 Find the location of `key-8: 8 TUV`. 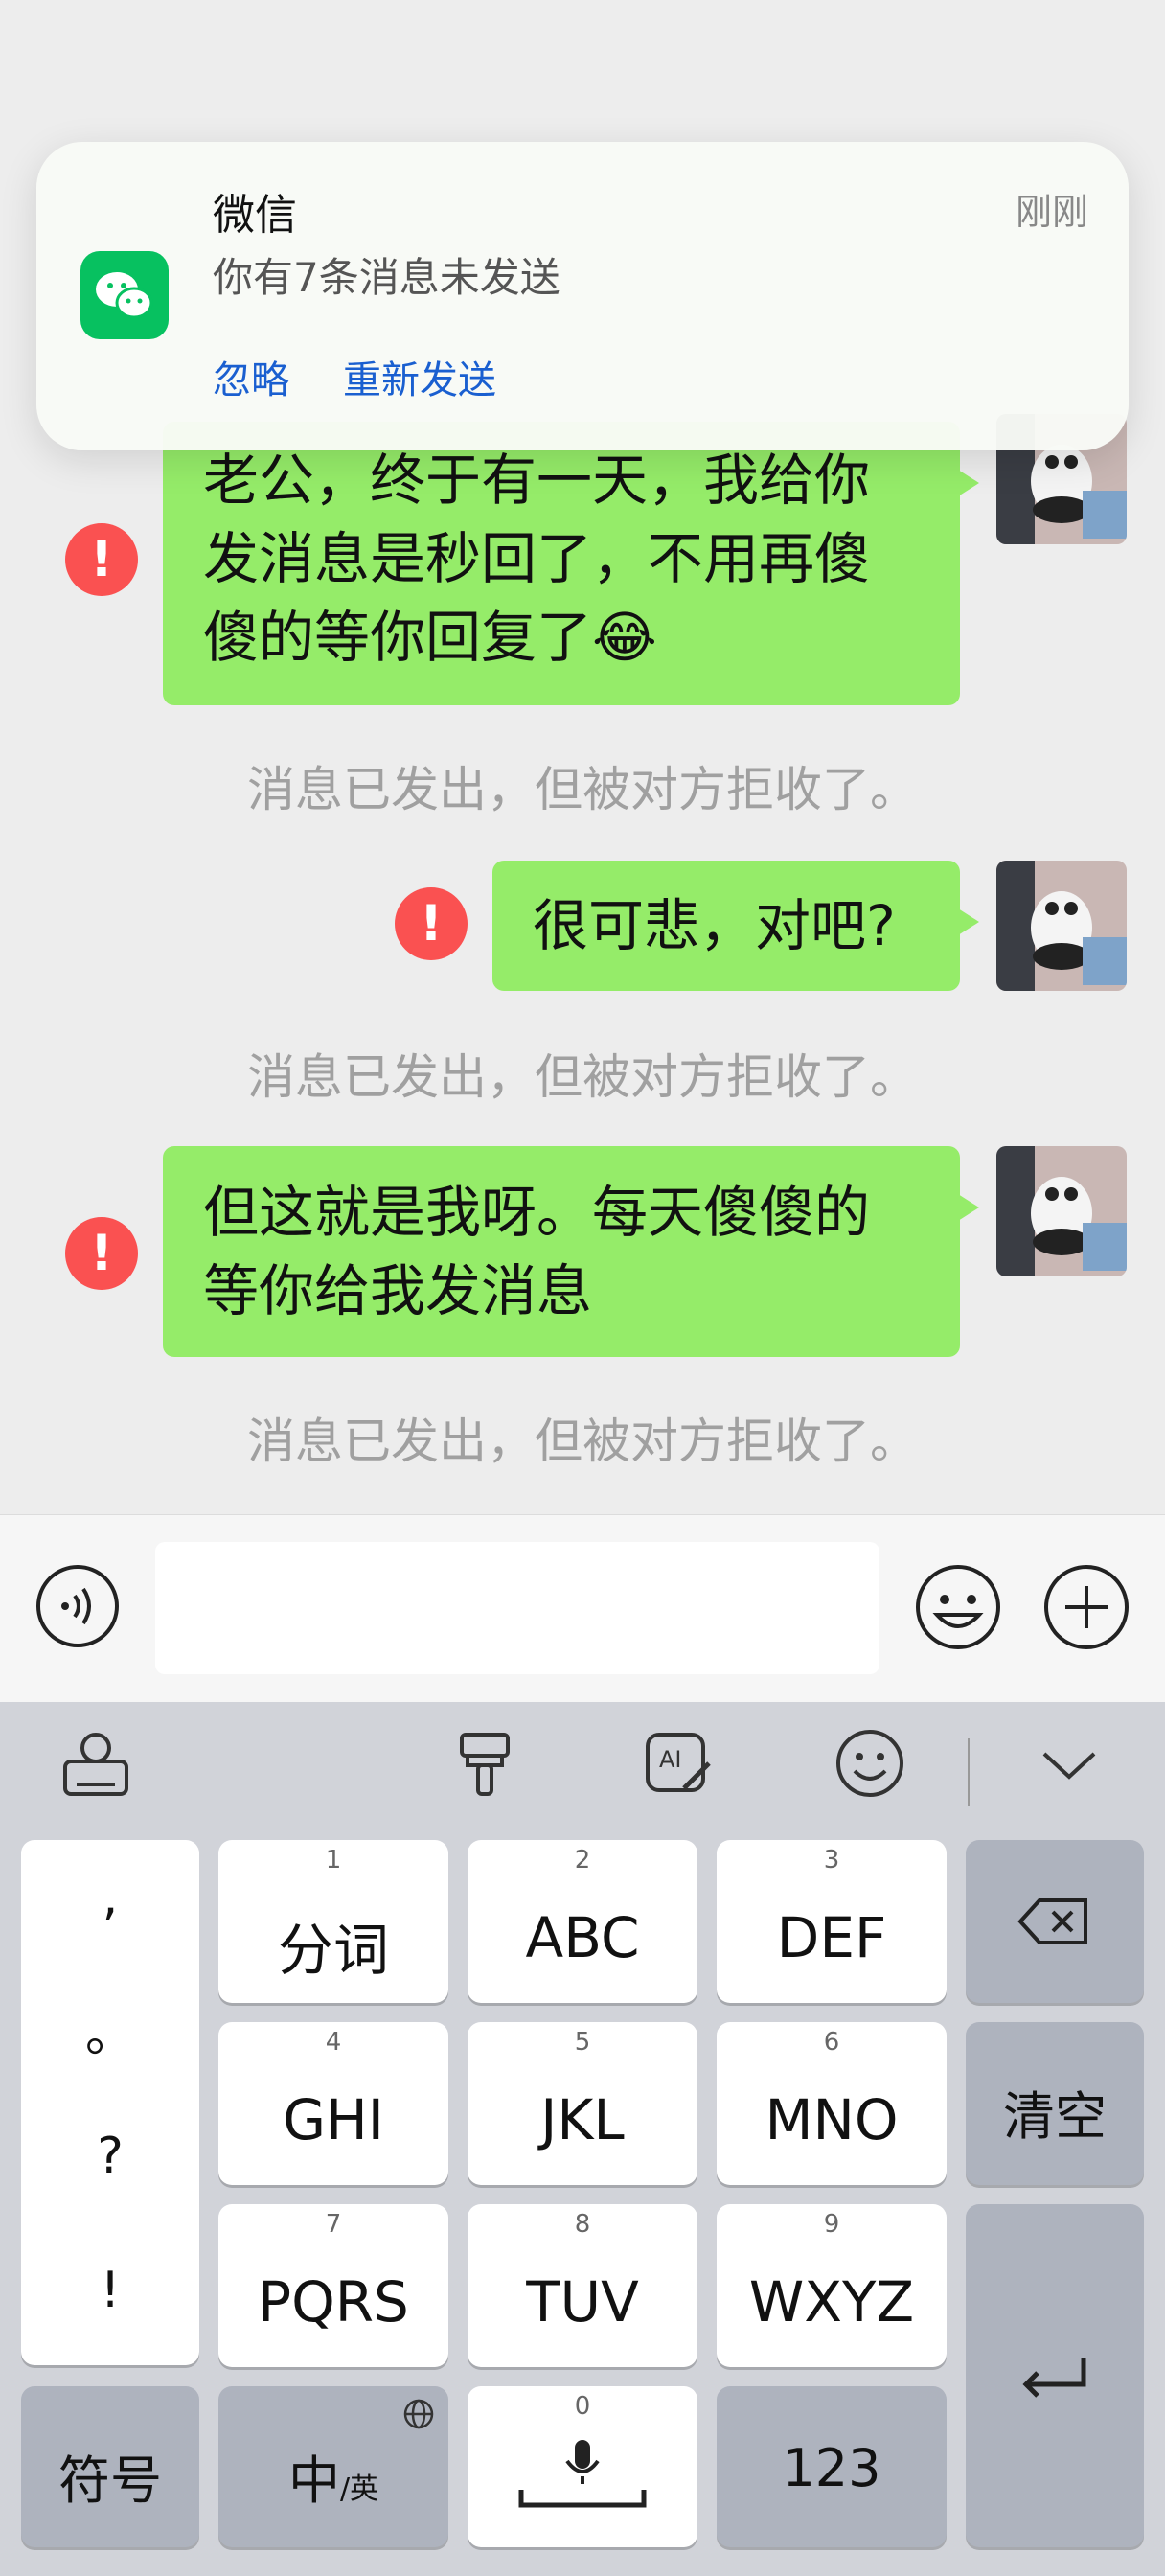

key-8: 8 TUV is located at coordinates (582, 2285).